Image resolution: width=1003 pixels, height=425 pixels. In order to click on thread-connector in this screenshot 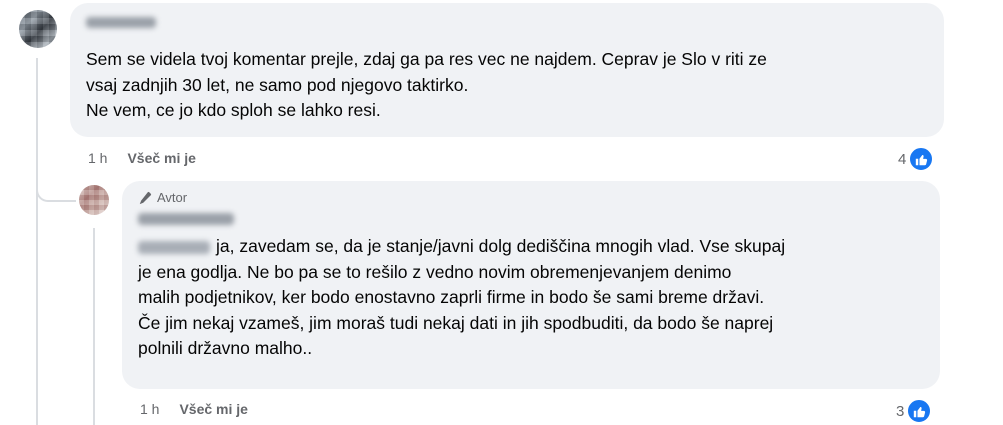, I will do `click(56, 186)`.